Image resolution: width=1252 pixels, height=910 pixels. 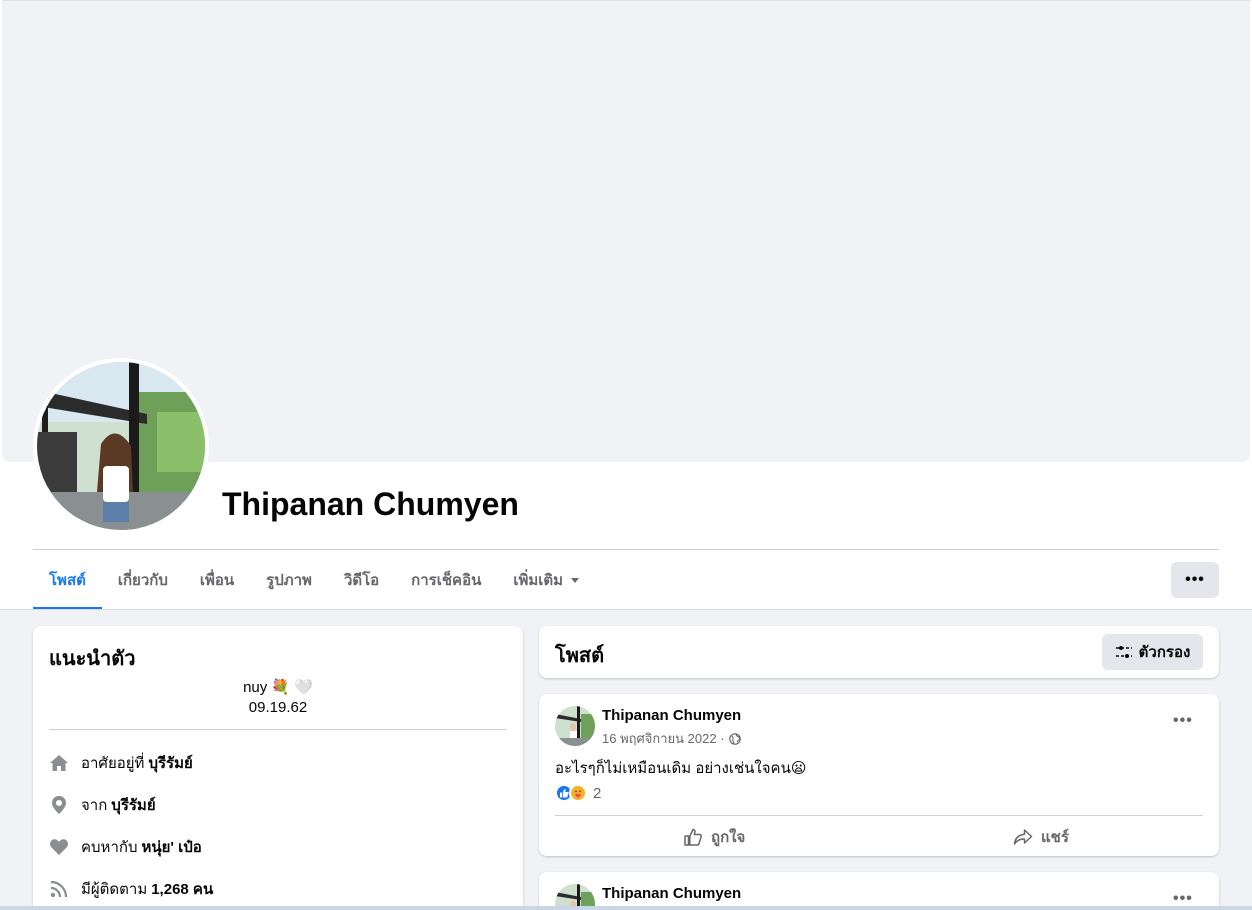 I want to click on bio-line-1: nuy 💐 🤍, so click(x=278, y=687).